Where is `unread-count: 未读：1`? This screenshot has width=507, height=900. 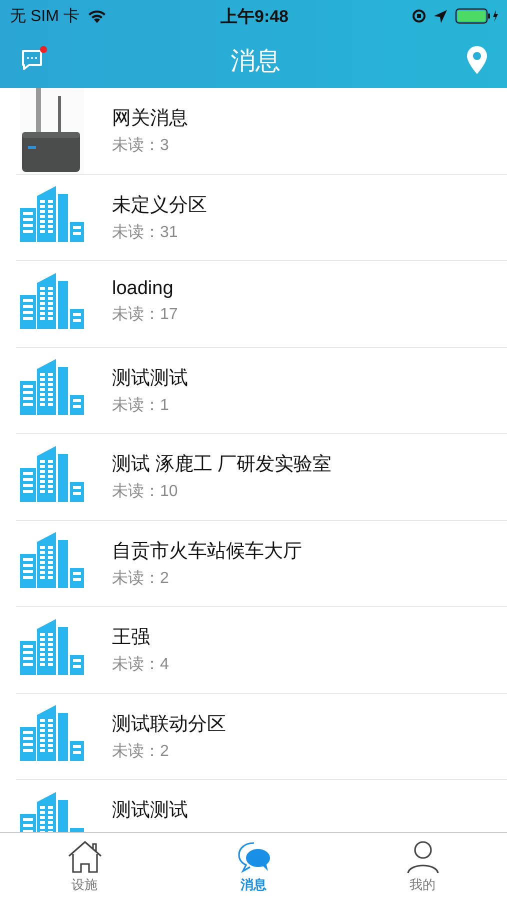
unread-count: 未读：1 is located at coordinates (141, 406).